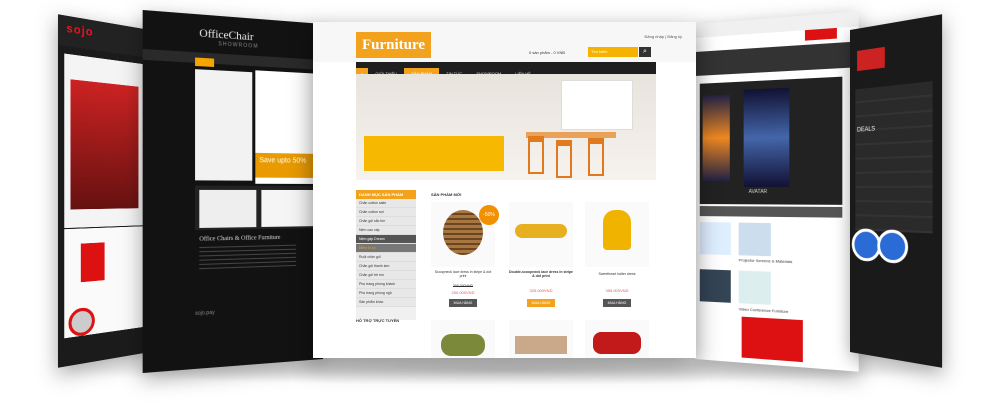  I want to click on category-item: Phụ trang phòng khách, so click(386, 284).